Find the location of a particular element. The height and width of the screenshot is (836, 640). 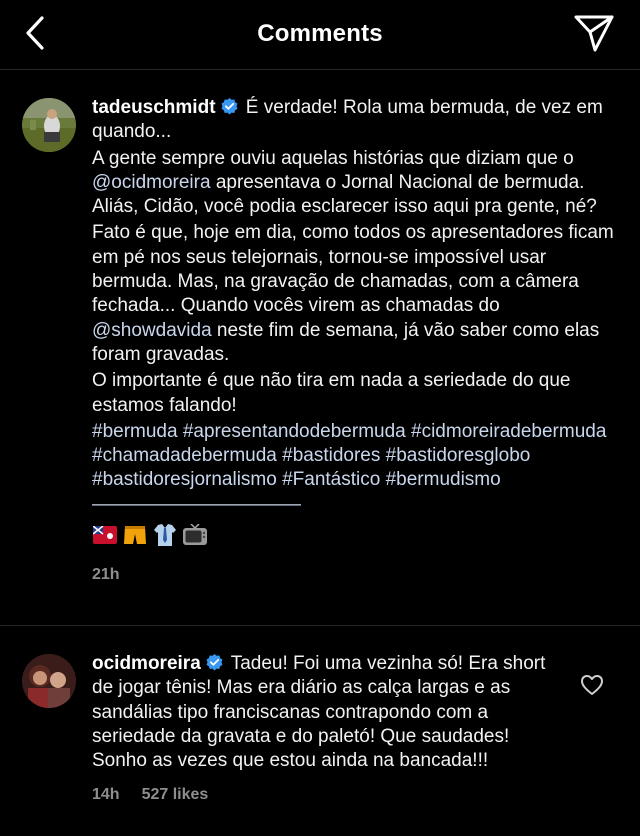

comment-meta-row: 14h 527 likes is located at coordinates (329, 795).